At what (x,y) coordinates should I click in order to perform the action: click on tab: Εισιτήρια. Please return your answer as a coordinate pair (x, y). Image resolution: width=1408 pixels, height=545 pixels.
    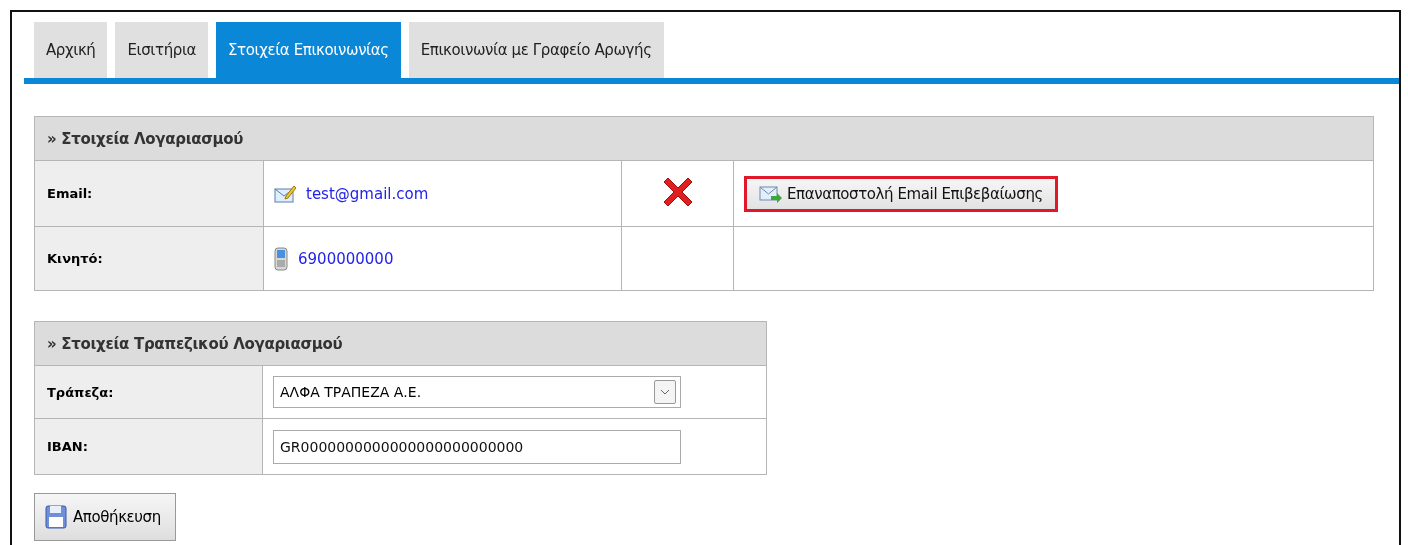
    Looking at the image, I should click on (162, 50).